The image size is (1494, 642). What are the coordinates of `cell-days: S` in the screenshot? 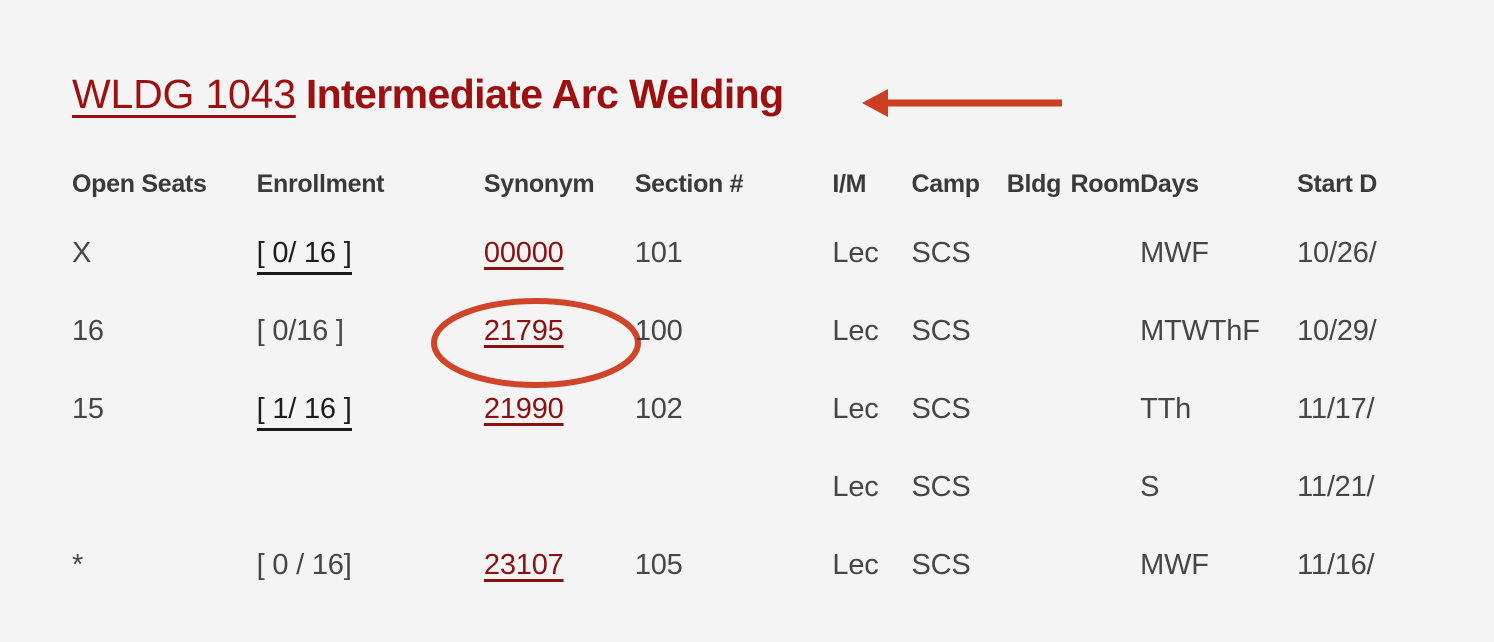 It's located at (1150, 487).